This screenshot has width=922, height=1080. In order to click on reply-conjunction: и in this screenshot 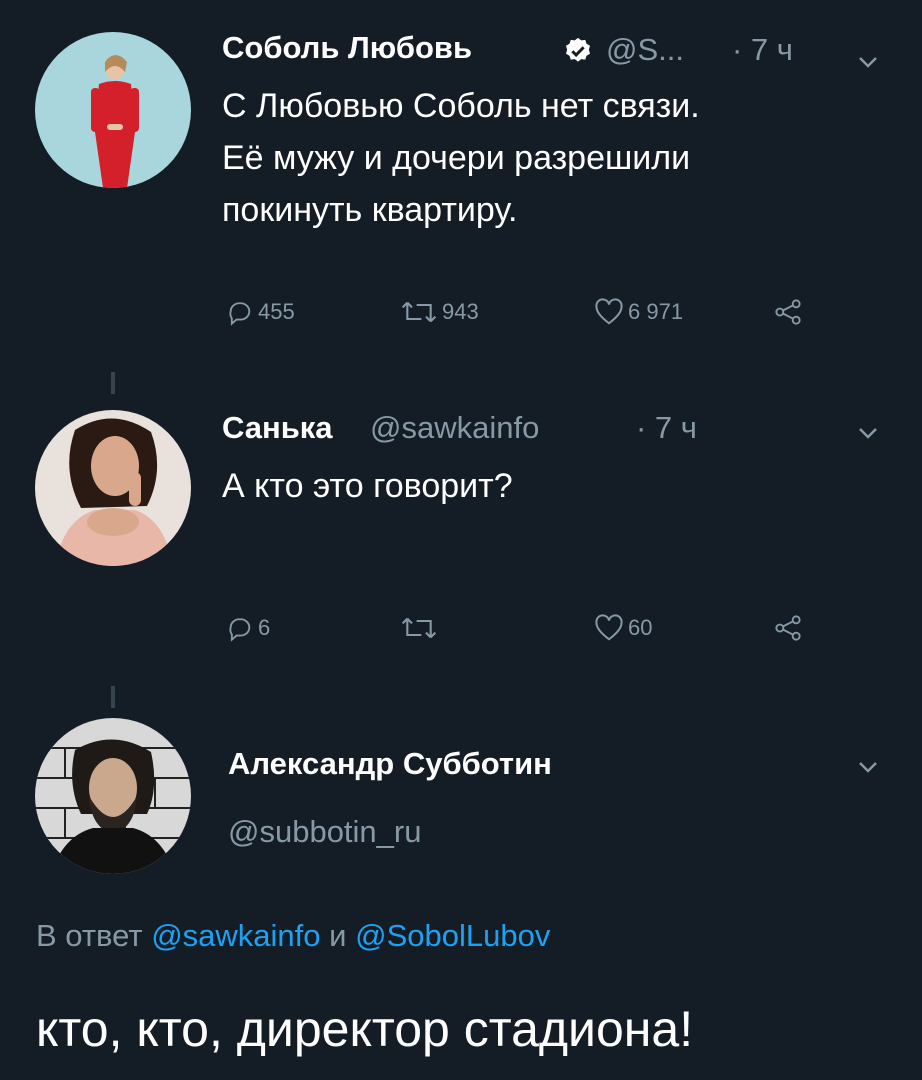, I will do `click(338, 935)`.